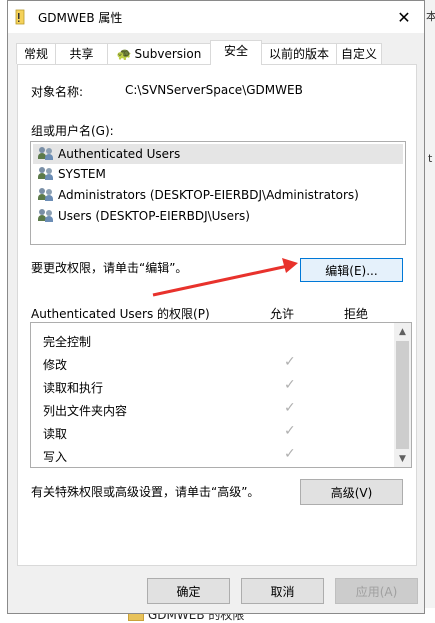  I want to click on tab-general: 常规, so click(36, 53).